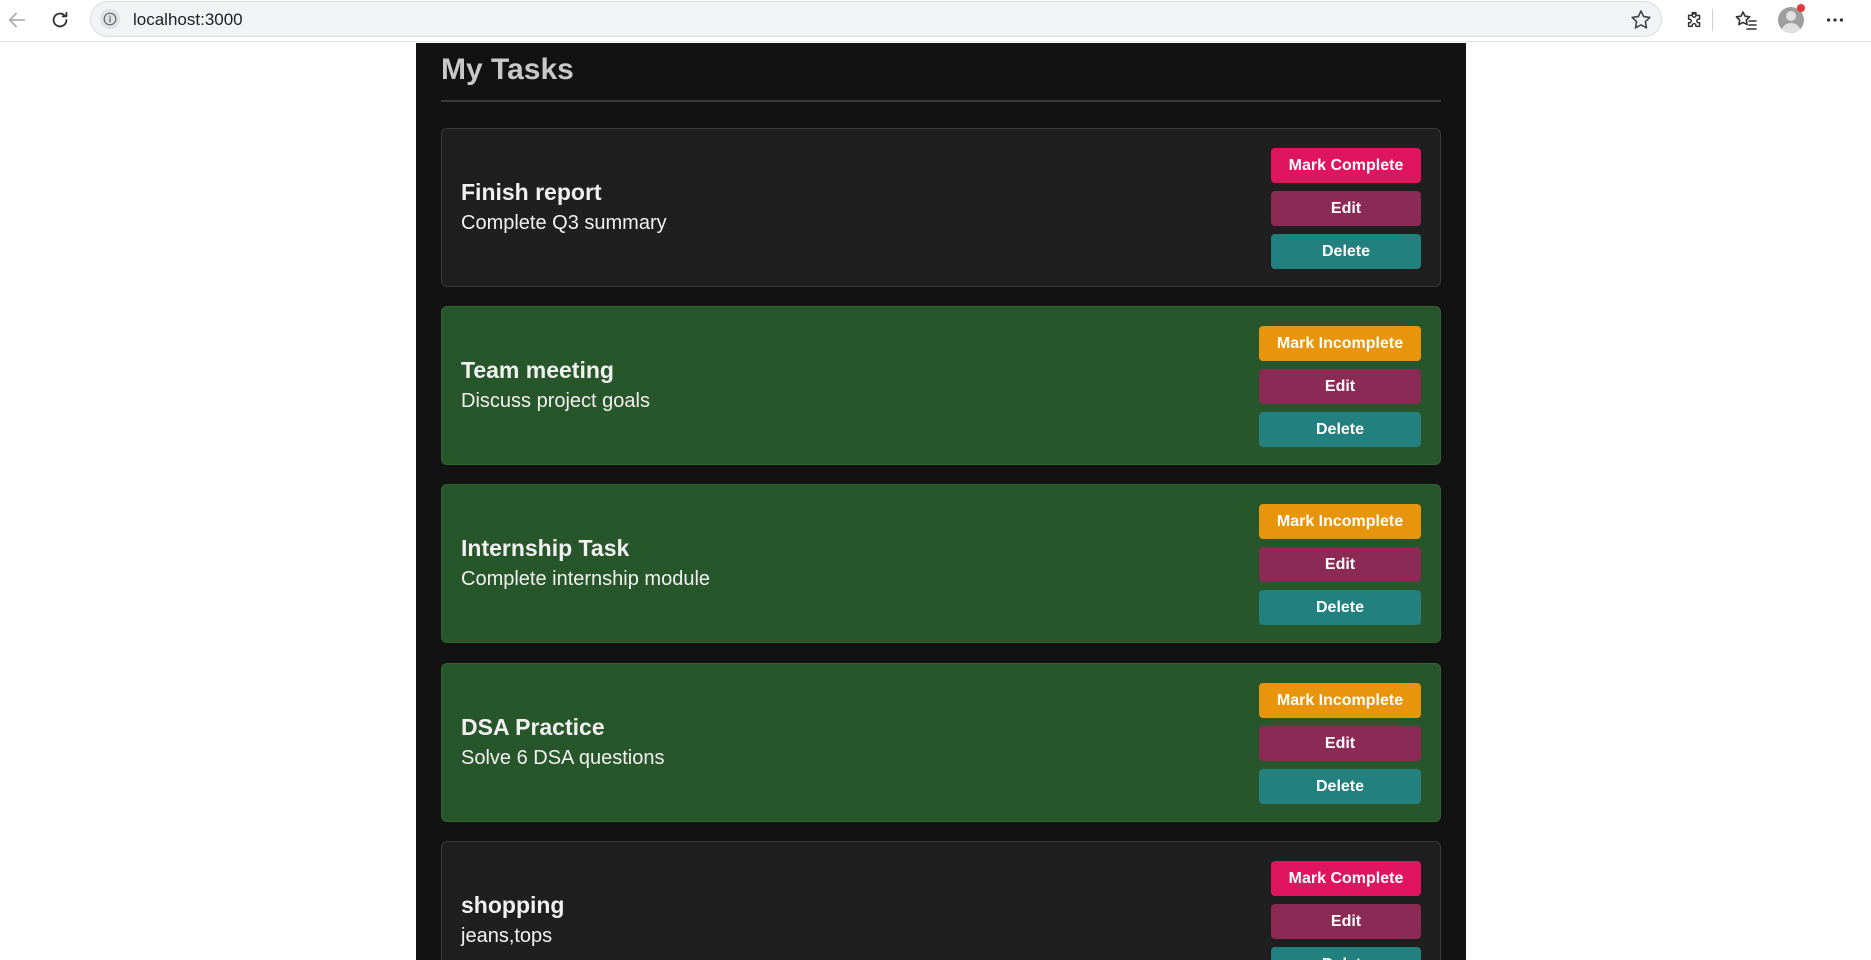  What do you see at coordinates (1835, 20) in the screenshot?
I see `more-menu-icon` at bounding box center [1835, 20].